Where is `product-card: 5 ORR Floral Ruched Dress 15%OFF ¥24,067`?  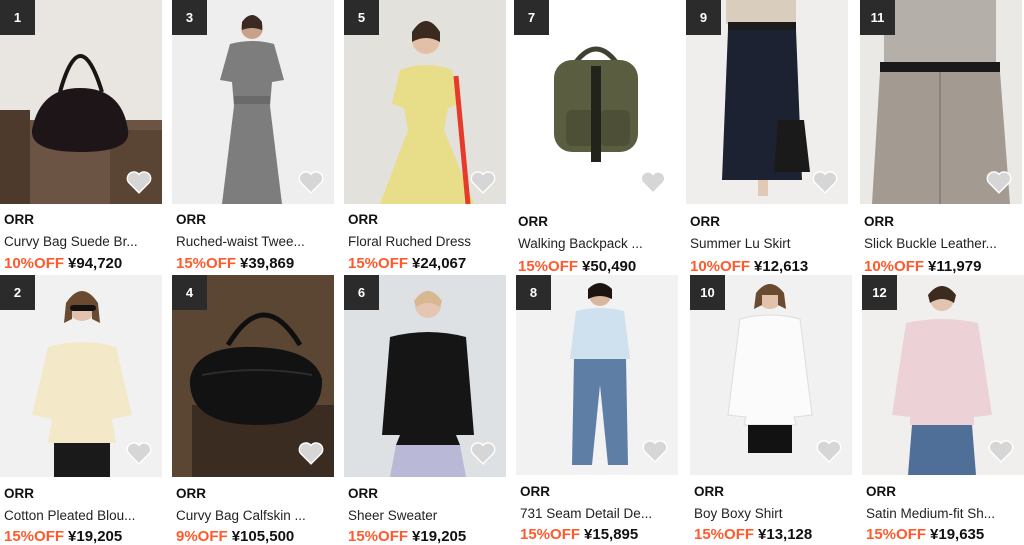
product-card: 5 ORR Floral Ruched Dress 15%OFF ¥24,067 is located at coordinates (425, 137).